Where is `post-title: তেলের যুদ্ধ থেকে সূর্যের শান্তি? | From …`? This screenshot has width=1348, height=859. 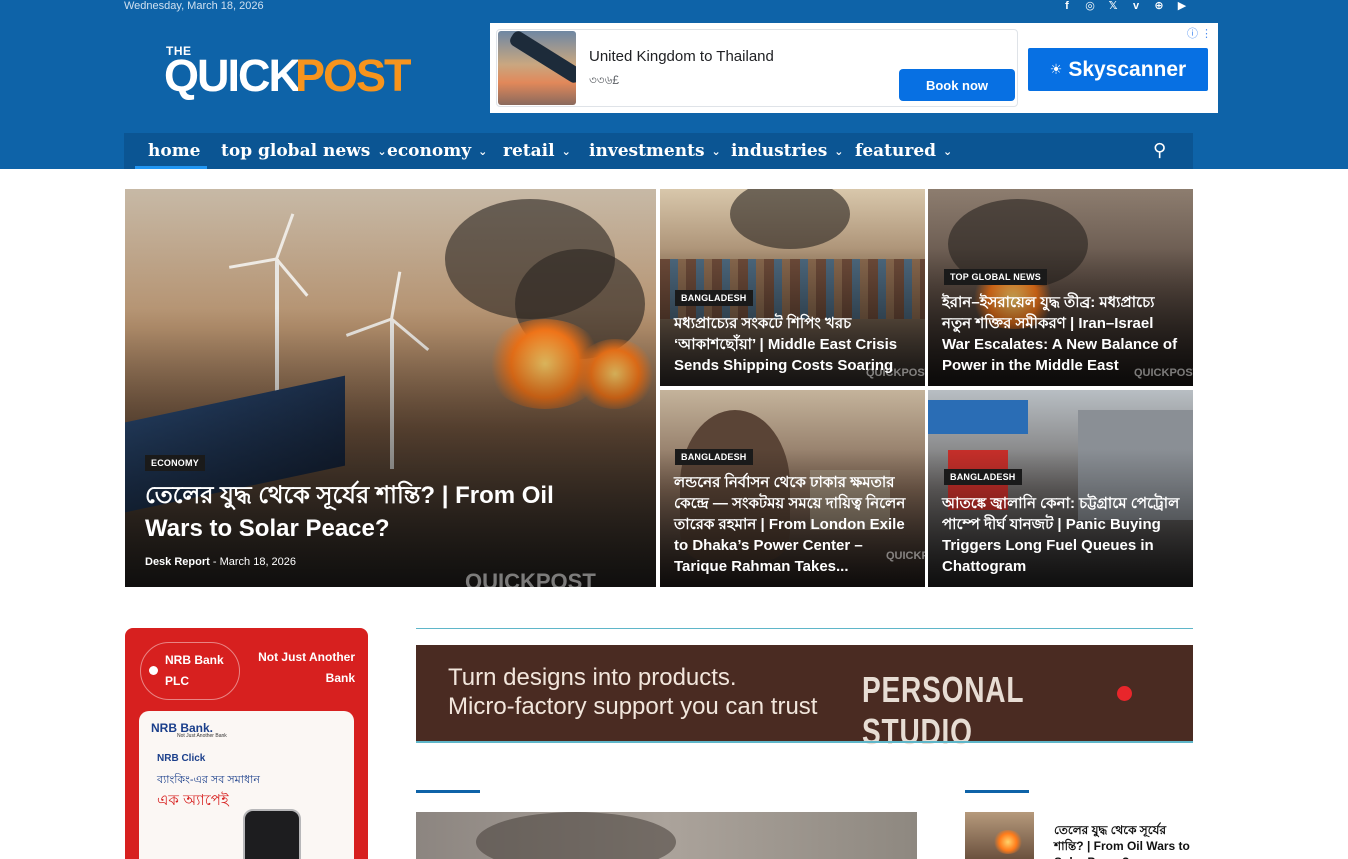 post-title: তেলের যুদ্ধ থেকে সূর্যের শান্তি? | From … is located at coordinates (380, 512).